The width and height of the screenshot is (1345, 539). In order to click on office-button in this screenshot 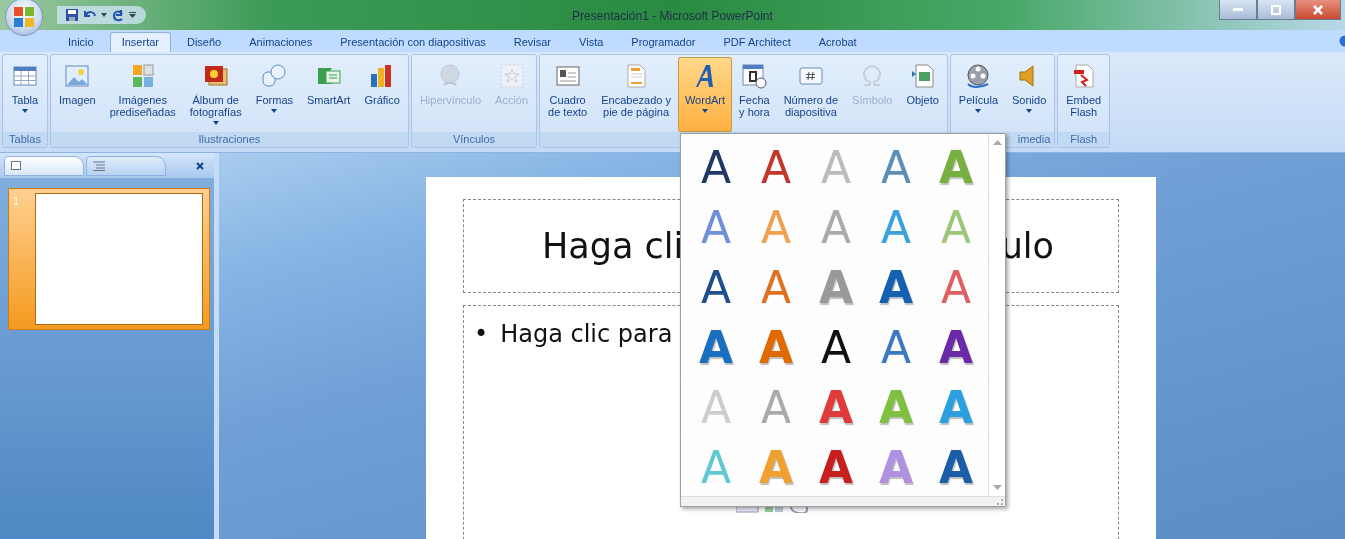, I will do `click(24, 18)`.